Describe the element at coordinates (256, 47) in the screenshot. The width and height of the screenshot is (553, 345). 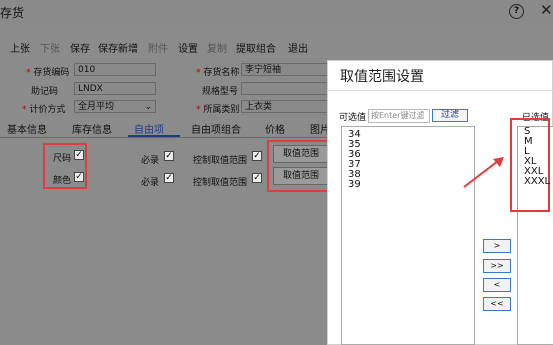
I see `toolbar-extract-combo-button: 提取组合` at that location.